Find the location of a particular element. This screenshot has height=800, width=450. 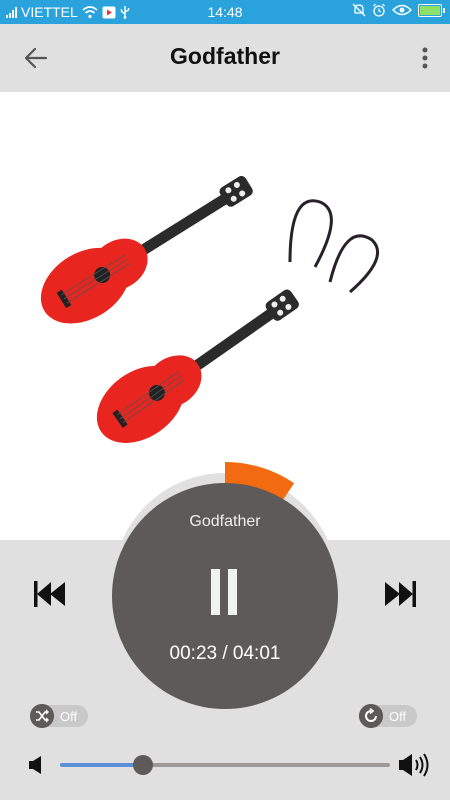

status-right is located at coordinates (398, 10).